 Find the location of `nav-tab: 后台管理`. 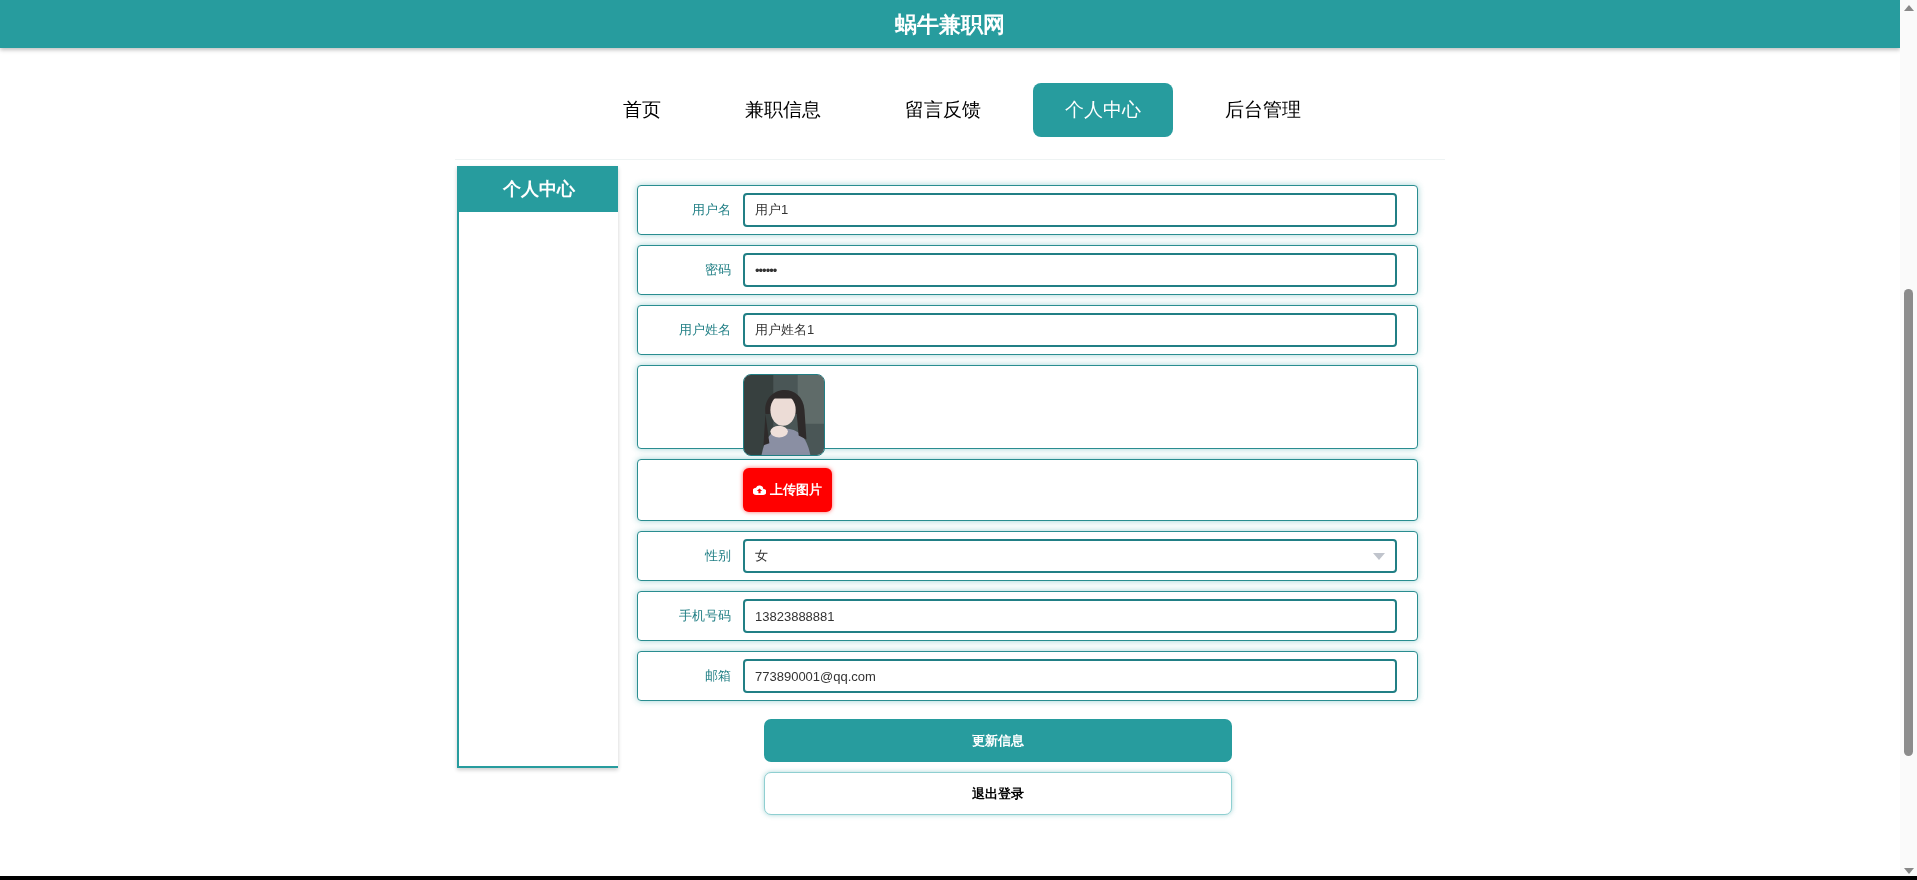

nav-tab: 后台管理 is located at coordinates (1263, 110).